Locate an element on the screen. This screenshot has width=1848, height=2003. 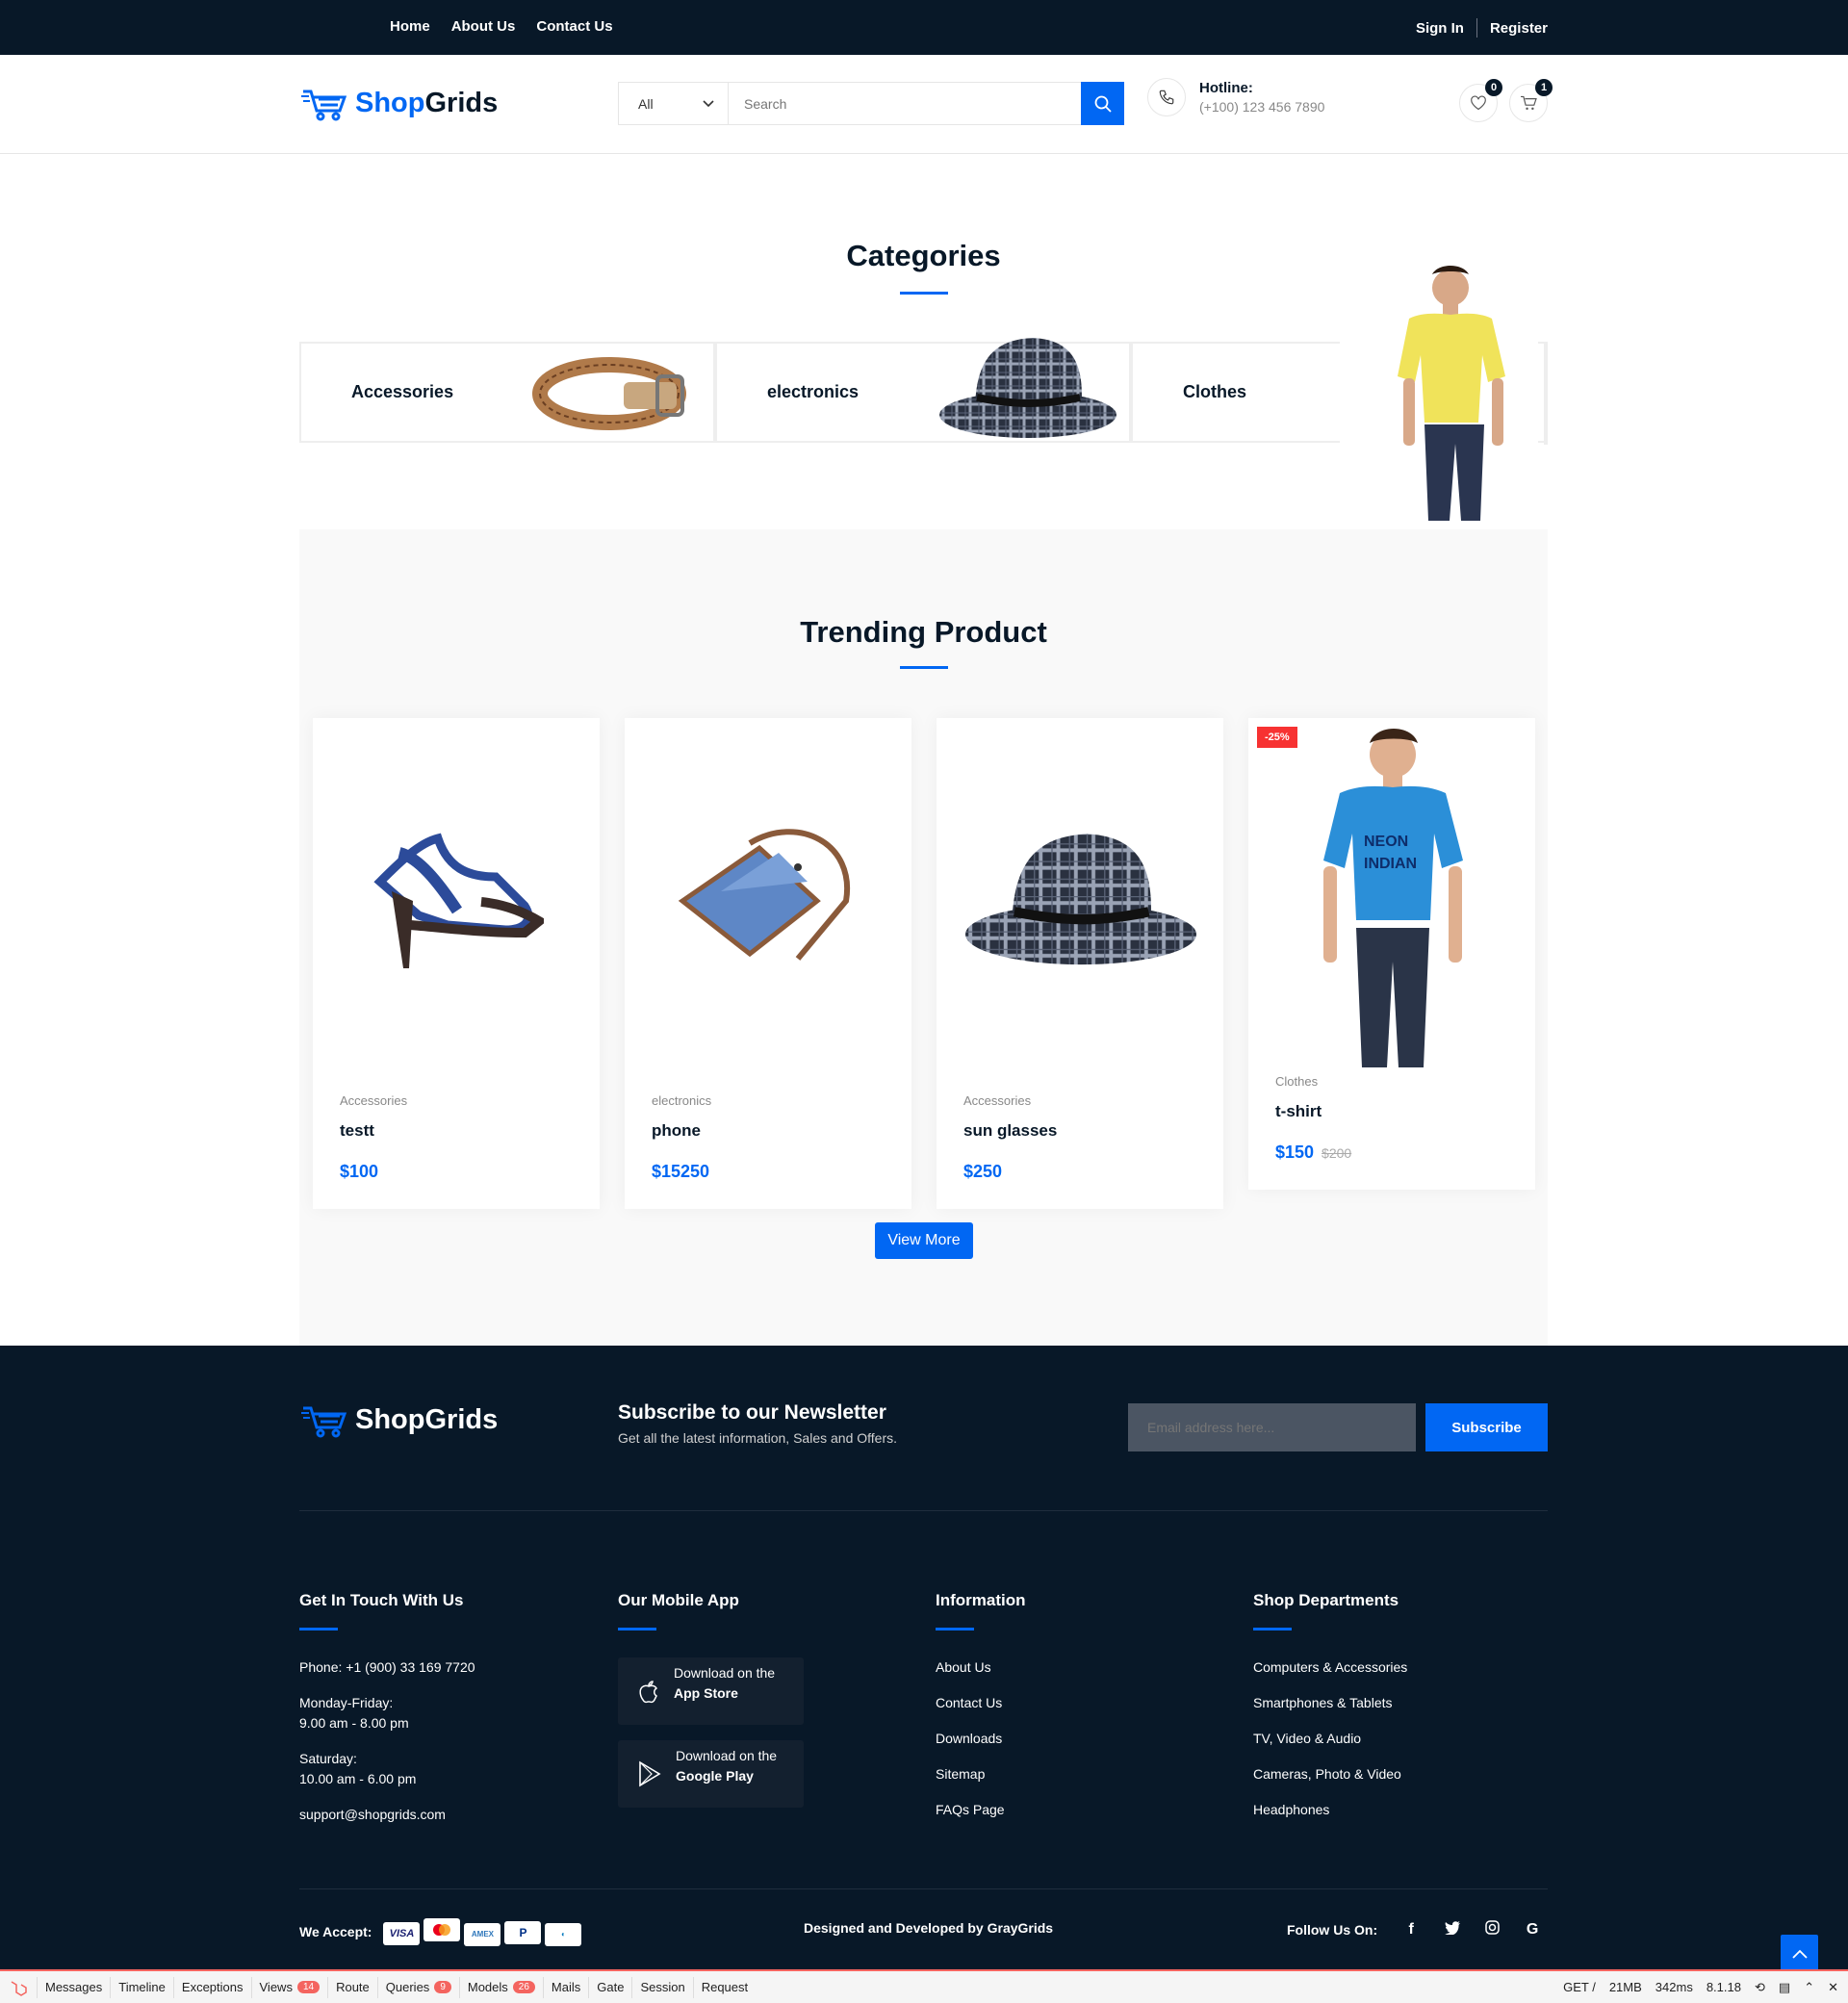
contact-email: support@shopgrids.com is located at coordinates (387, 1815).